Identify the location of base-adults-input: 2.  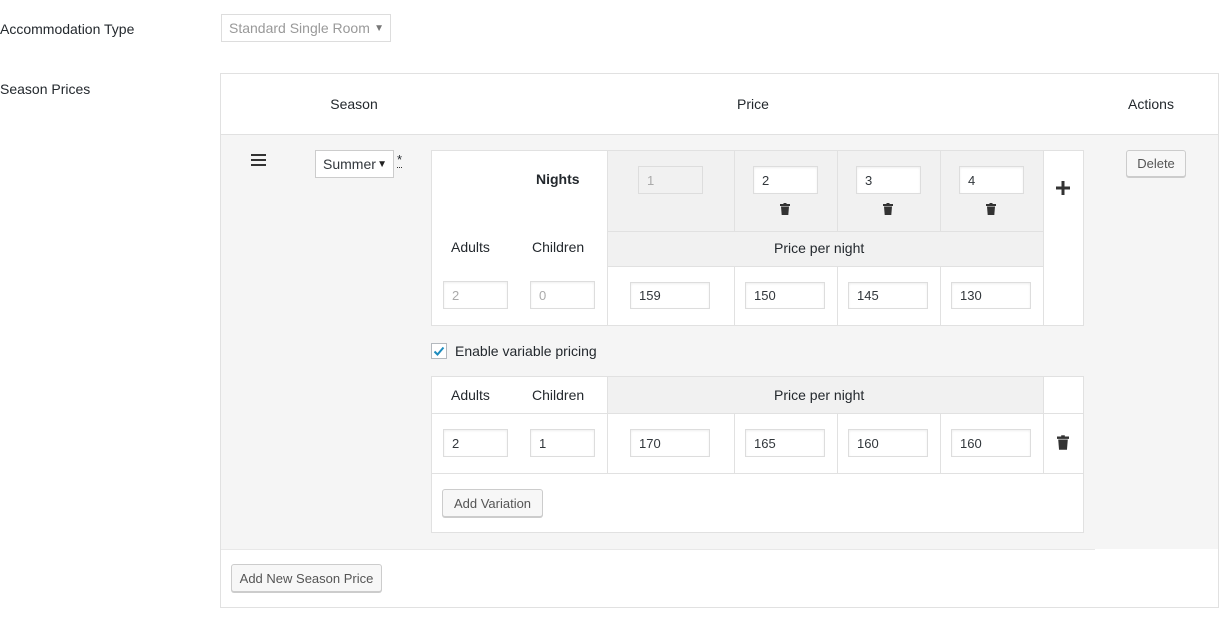
(475, 295).